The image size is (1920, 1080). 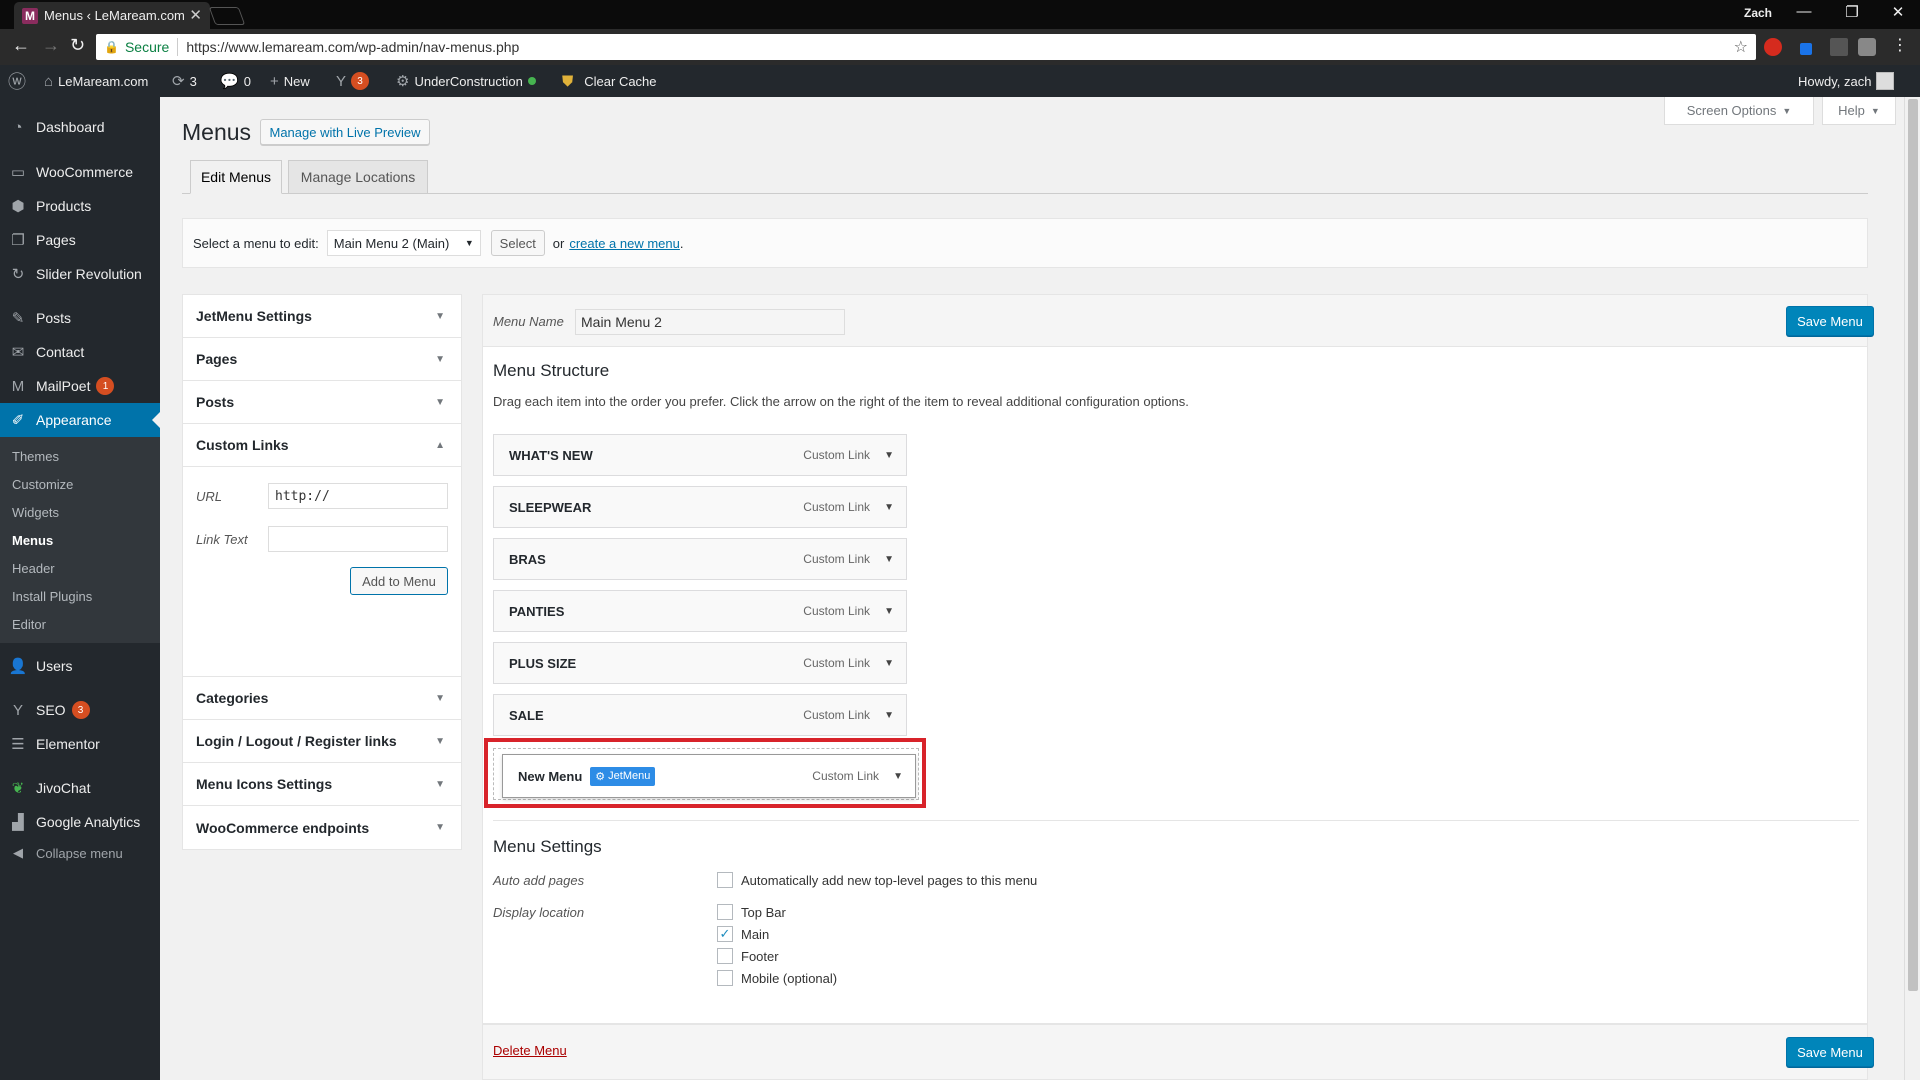 I want to click on browser-tab: M Menus ‹ LeMaream.com ✕, so click(x=112, y=15).